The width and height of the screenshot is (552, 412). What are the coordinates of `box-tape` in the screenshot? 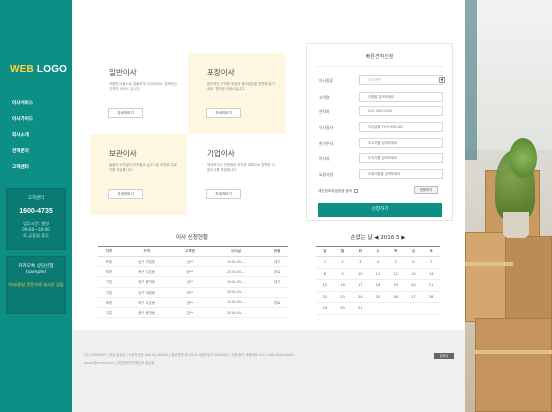 It's located at (513, 352).